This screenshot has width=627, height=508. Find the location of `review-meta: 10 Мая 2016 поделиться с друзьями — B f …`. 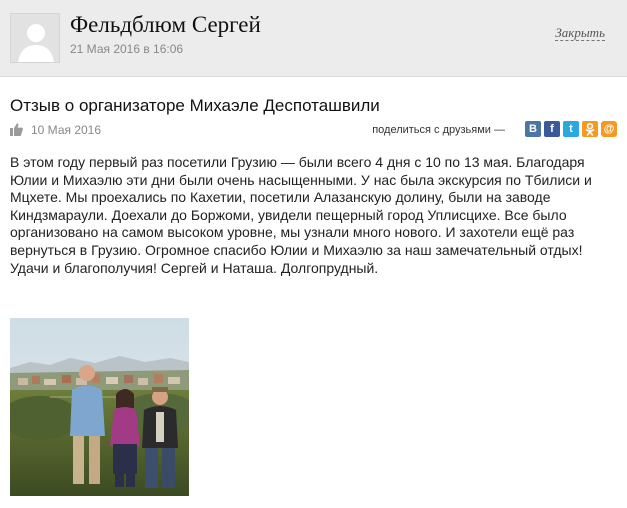

review-meta: 10 Мая 2016 поделиться с друзьями — B f … is located at coordinates (313, 131).